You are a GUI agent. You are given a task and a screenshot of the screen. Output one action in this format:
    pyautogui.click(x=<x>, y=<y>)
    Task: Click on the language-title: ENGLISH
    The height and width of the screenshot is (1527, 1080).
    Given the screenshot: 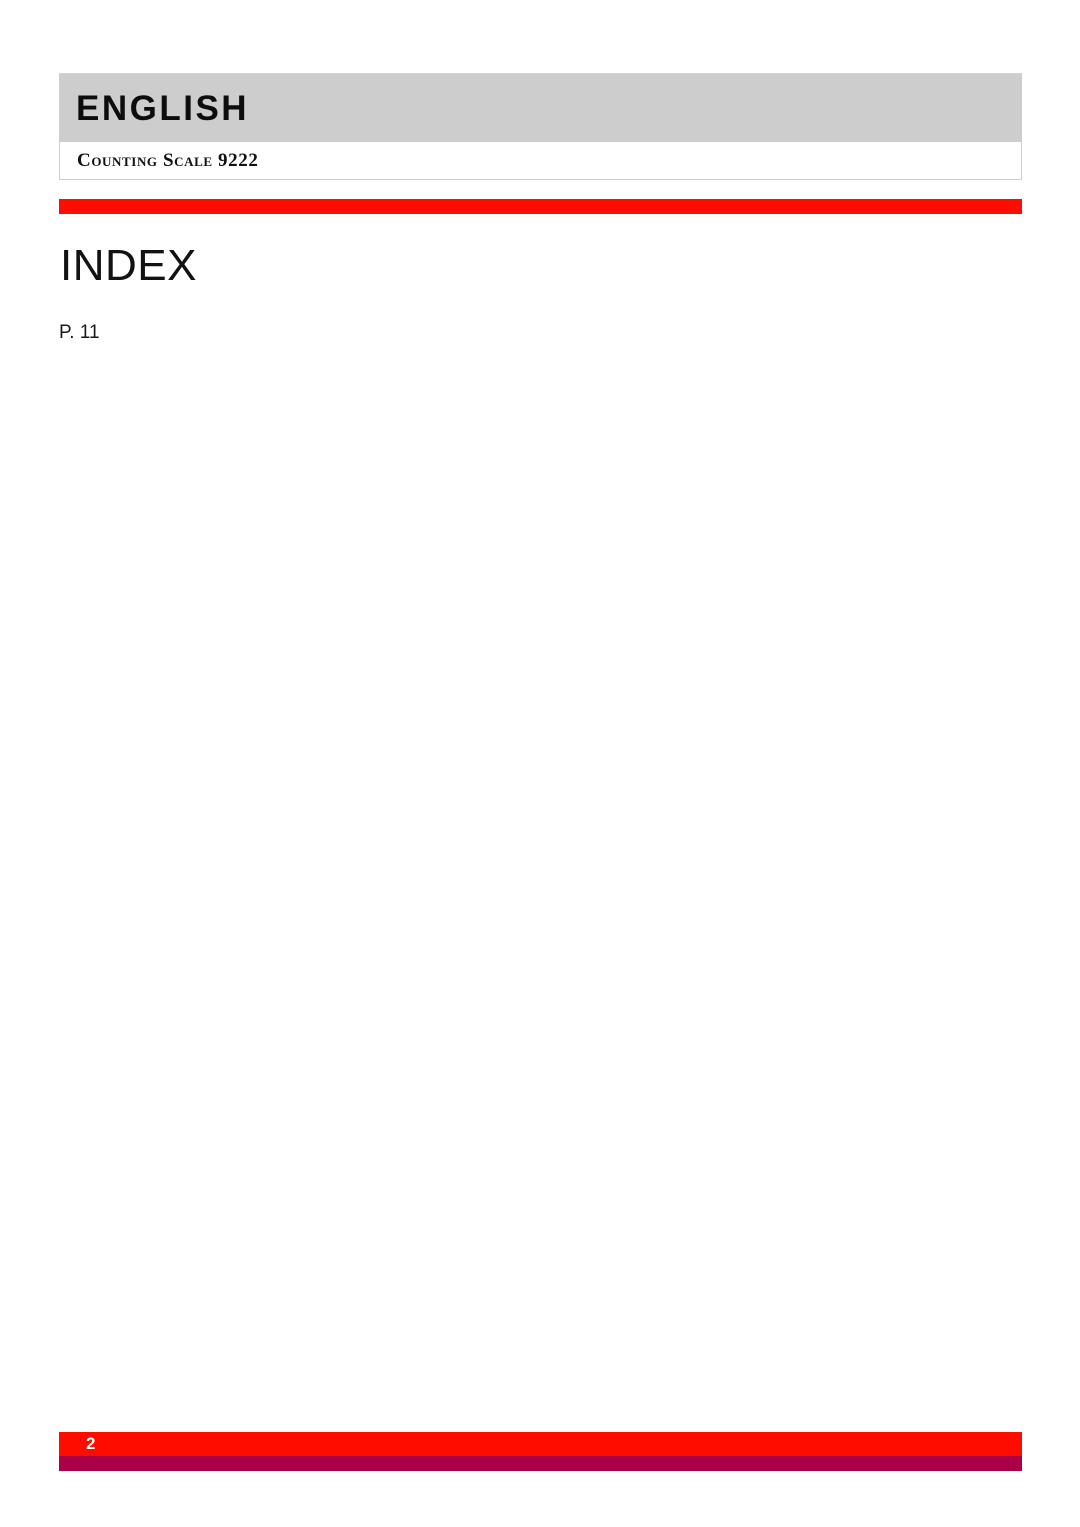 What is the action you would take?
    pyautogui.click(x=163, y=108)
    